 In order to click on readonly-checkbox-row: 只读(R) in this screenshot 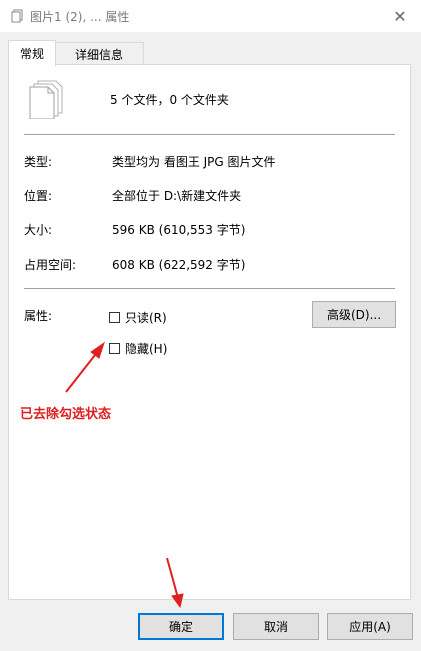, I will do `click(138, 317)`.